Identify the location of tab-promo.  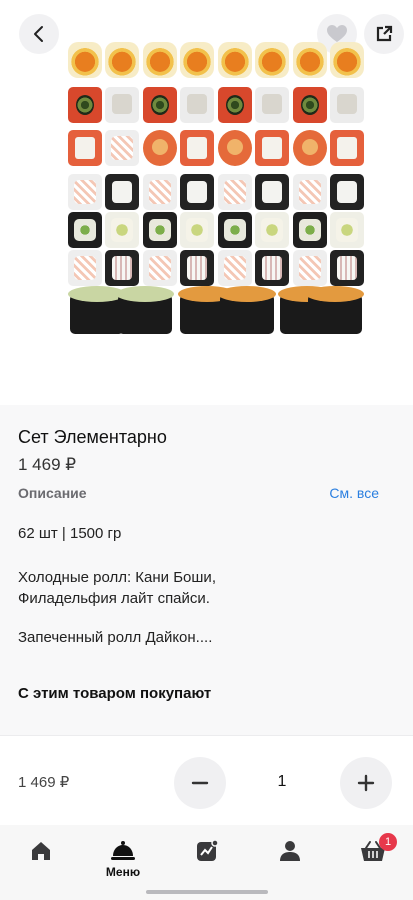
(207, 859).